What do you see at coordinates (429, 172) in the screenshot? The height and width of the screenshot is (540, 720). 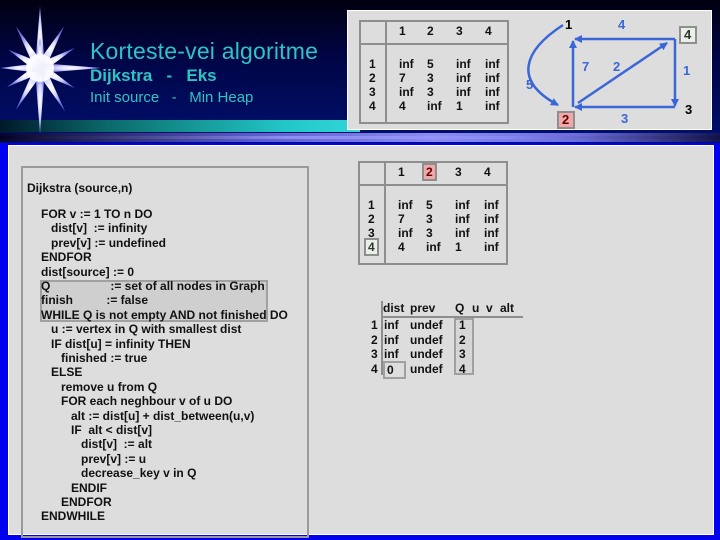 I see `matrix-column-header: 2` at bounding box center [429, 172].